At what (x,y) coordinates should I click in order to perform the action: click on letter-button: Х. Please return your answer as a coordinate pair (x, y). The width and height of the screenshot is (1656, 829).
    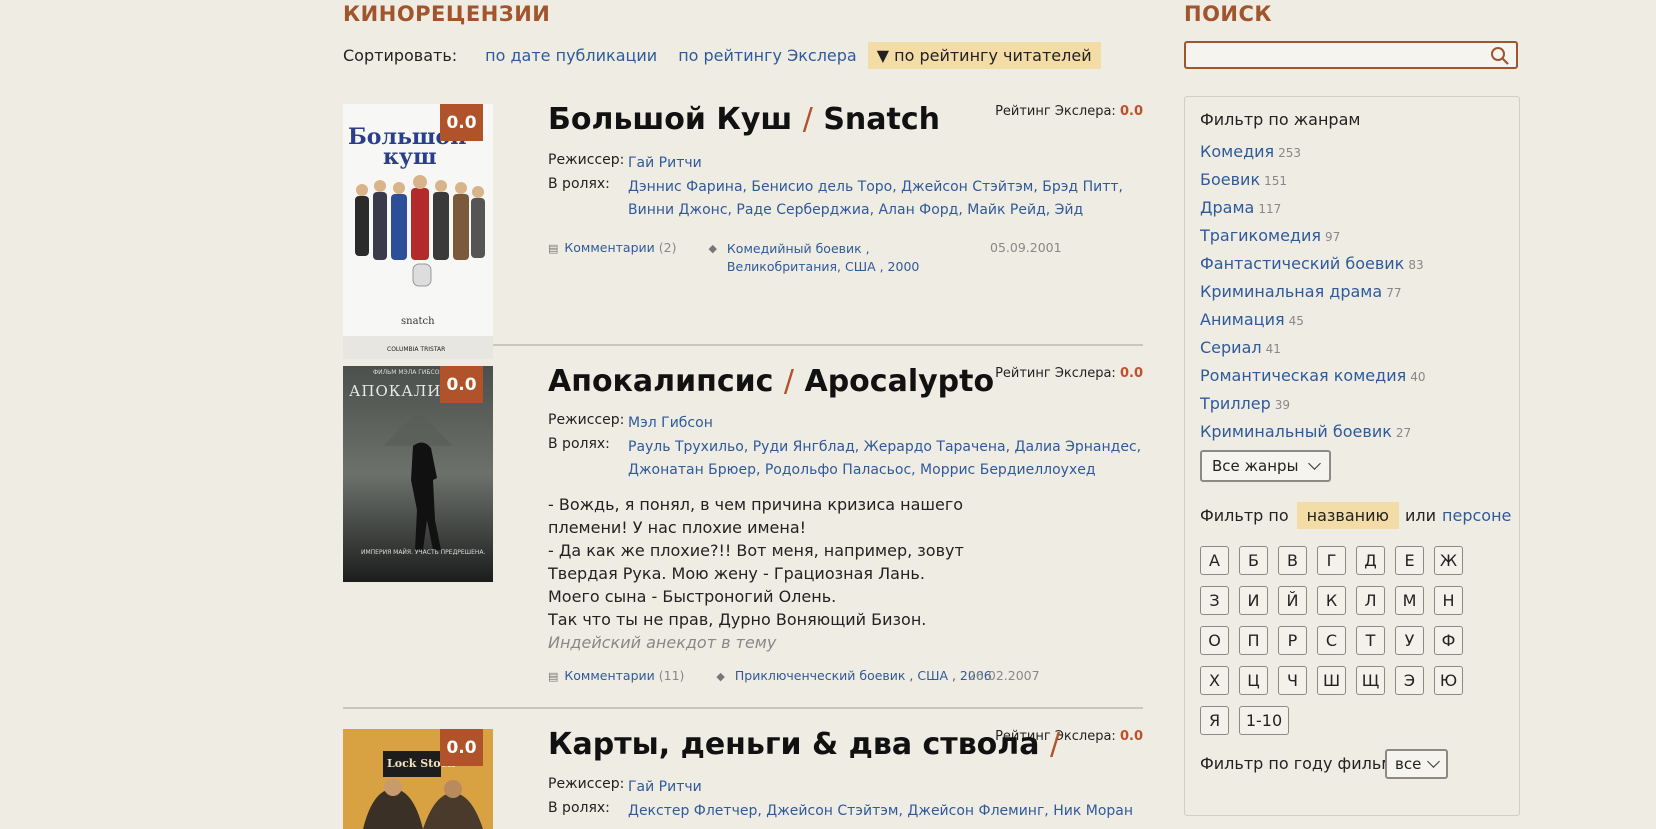
    Looking at the image, I should click on (1214, 680).